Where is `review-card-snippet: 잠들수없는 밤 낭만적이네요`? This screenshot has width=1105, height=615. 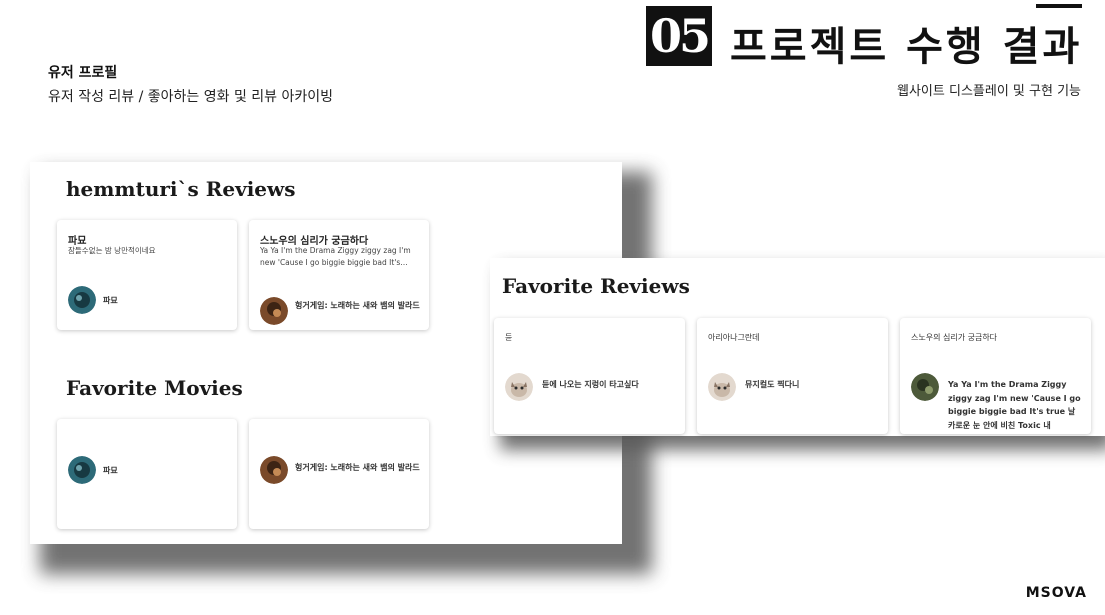
review-card-snippet: 잠들수없는 밤 낭만적이네요 is located at coordinates (112, 250).